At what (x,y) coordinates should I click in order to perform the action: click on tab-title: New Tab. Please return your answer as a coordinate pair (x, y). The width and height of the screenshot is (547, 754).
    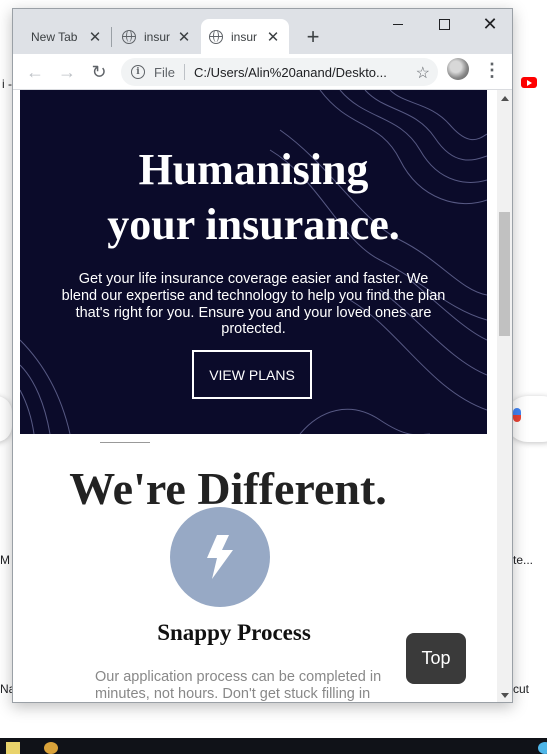
    Looking at the image, I should click on (54, 36).